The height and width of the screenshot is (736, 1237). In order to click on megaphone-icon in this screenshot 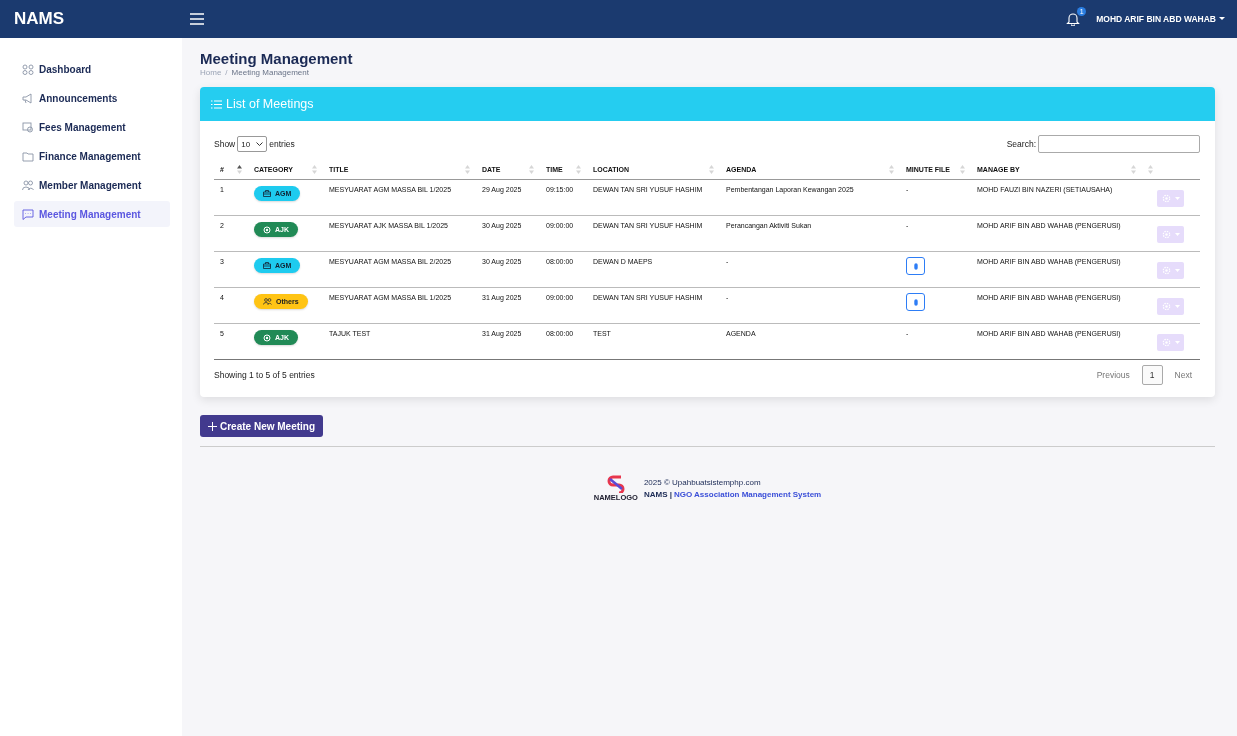, I will do `click(28, 98)`.